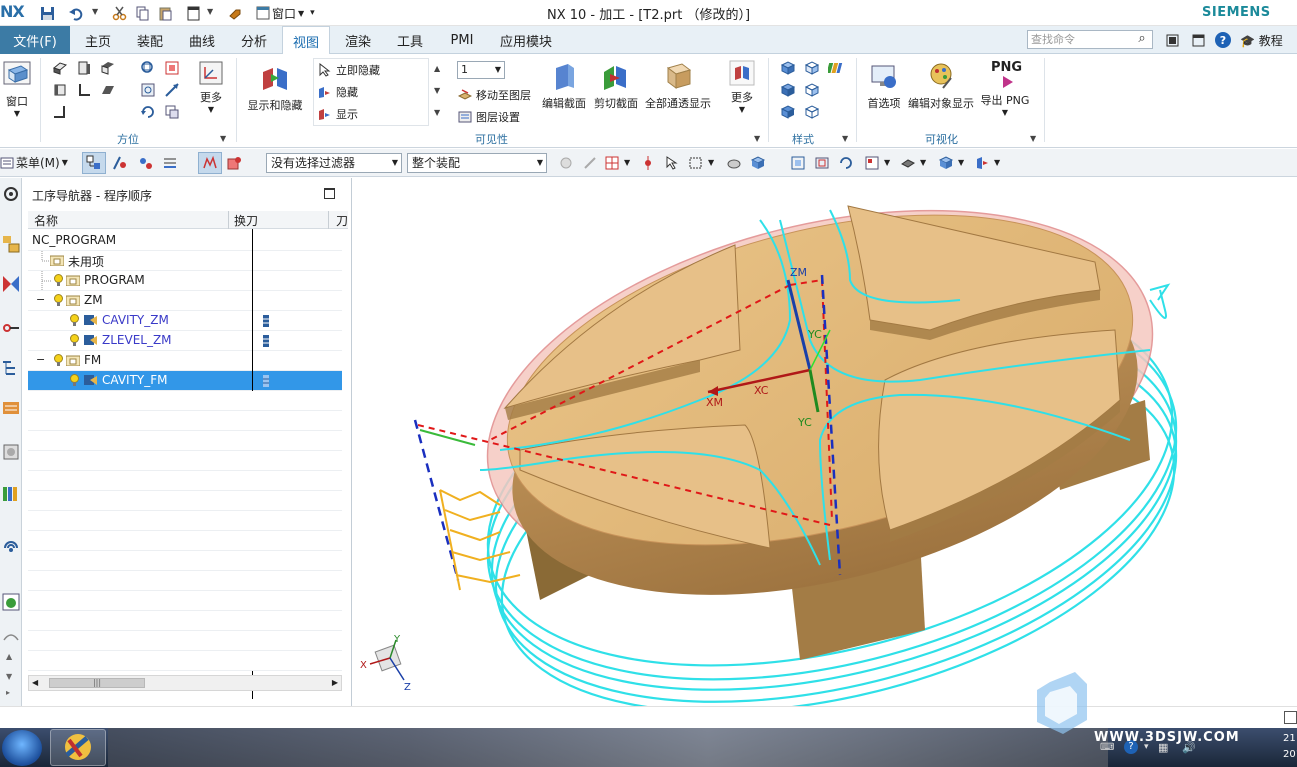 This screenshot has height=767, width=1297. Describe the element at coordinates (197, 341) in the screenshot. I see `tree-row-zlevel-zm: ZLEVEL_ZM ✔` at that location.